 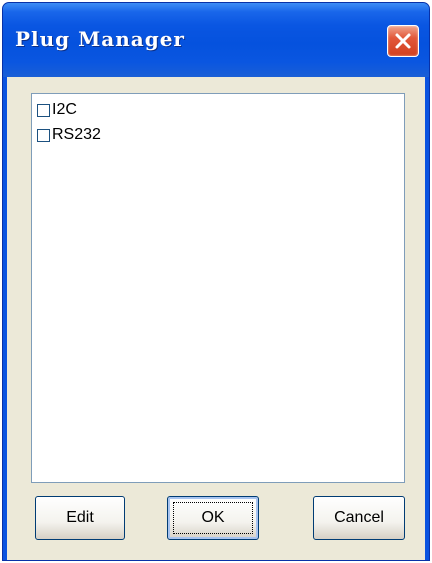 I want to click on cancel-button: Cancel, so click(x=359, y=518).